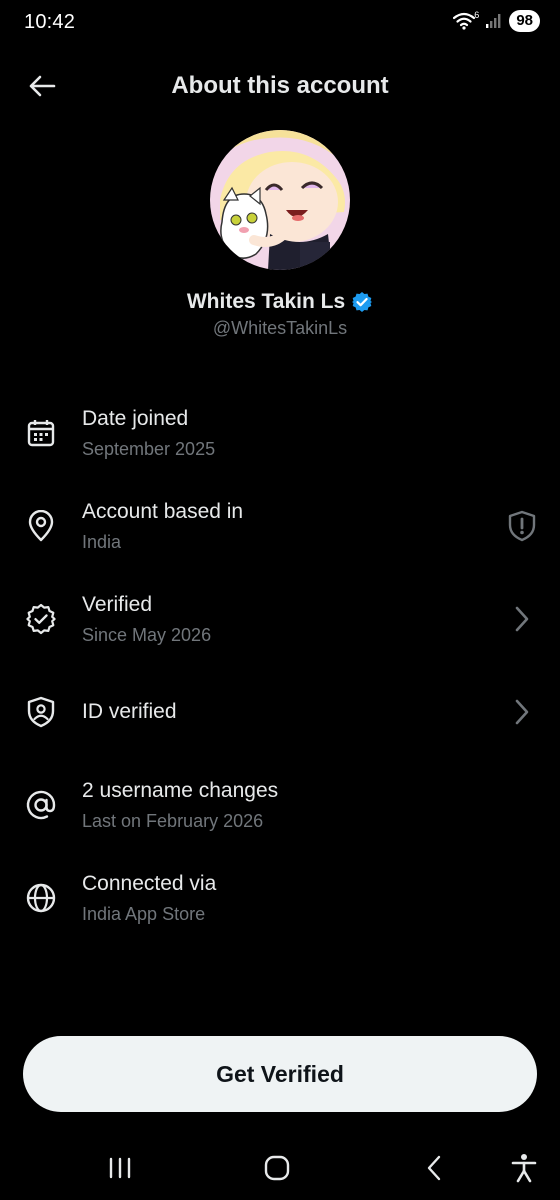 This screenshot has width=560, height=1200. Describe the element at coordinates (41, 433) in the screenshot. I see `calendar-icon` at that location.